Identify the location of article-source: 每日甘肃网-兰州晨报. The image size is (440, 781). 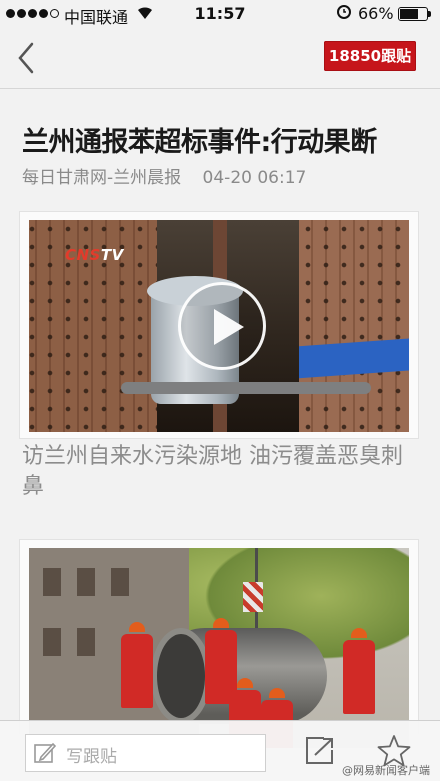
(102, 178).